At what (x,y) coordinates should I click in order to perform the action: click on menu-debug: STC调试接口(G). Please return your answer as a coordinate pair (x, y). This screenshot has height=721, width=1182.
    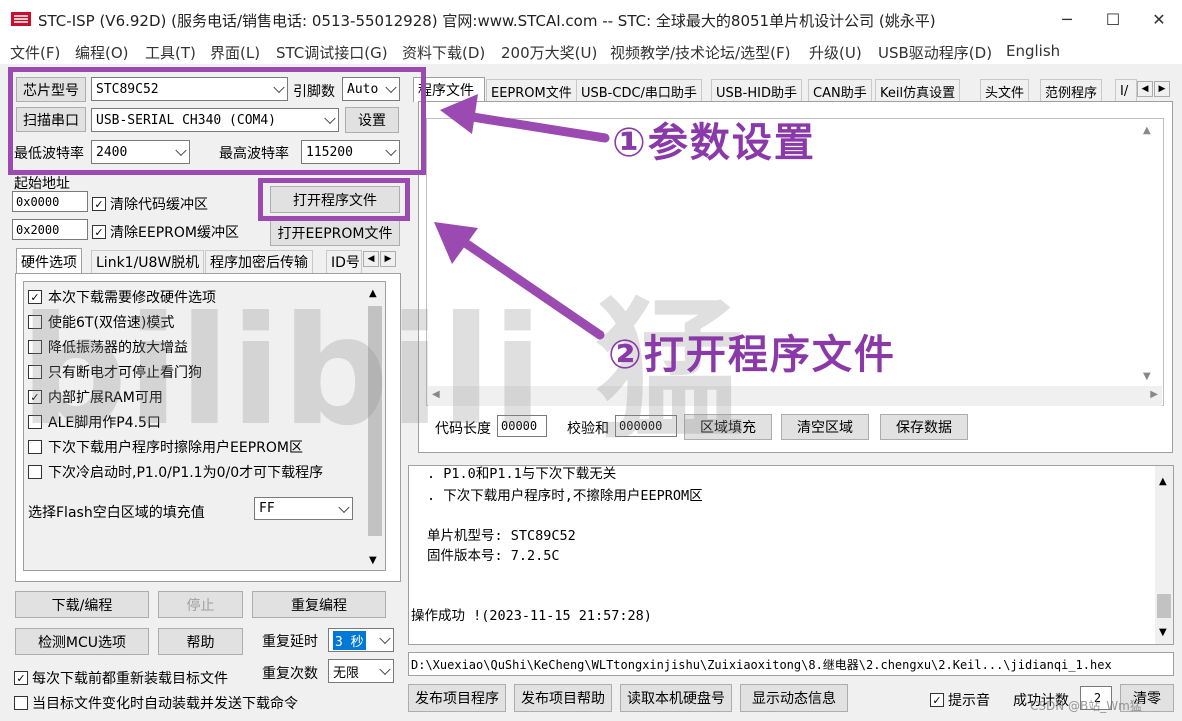
    Looking at the image, I should click on (332, 52).